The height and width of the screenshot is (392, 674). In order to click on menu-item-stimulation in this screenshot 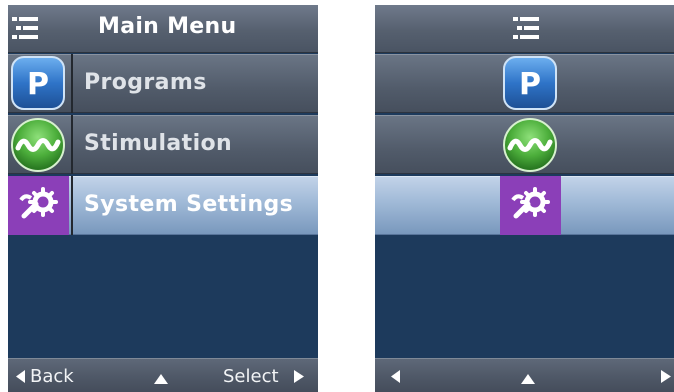, I will do `click(524, 144)`.